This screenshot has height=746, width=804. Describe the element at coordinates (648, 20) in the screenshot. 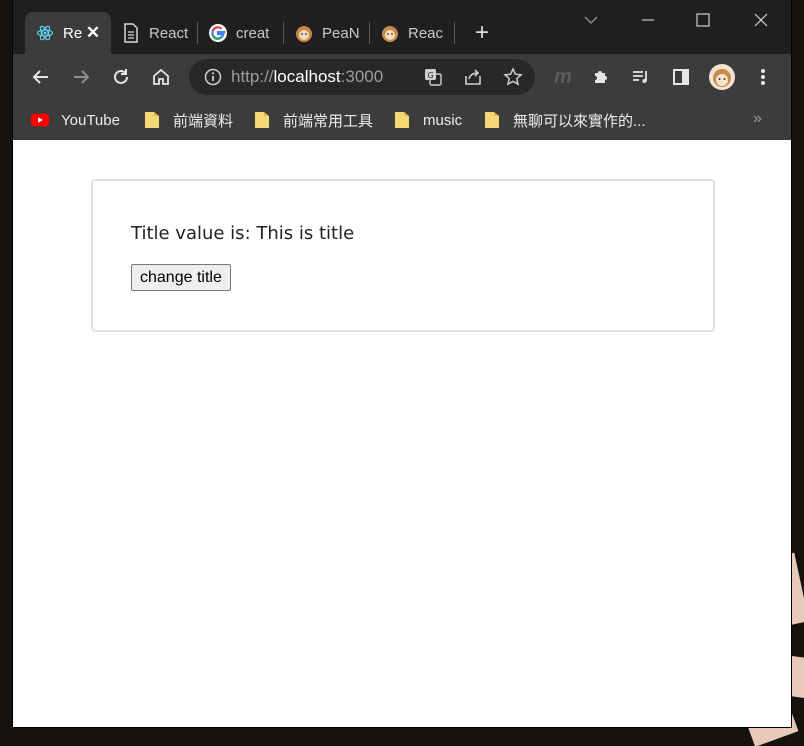

I see `minimize-icon` at that location.